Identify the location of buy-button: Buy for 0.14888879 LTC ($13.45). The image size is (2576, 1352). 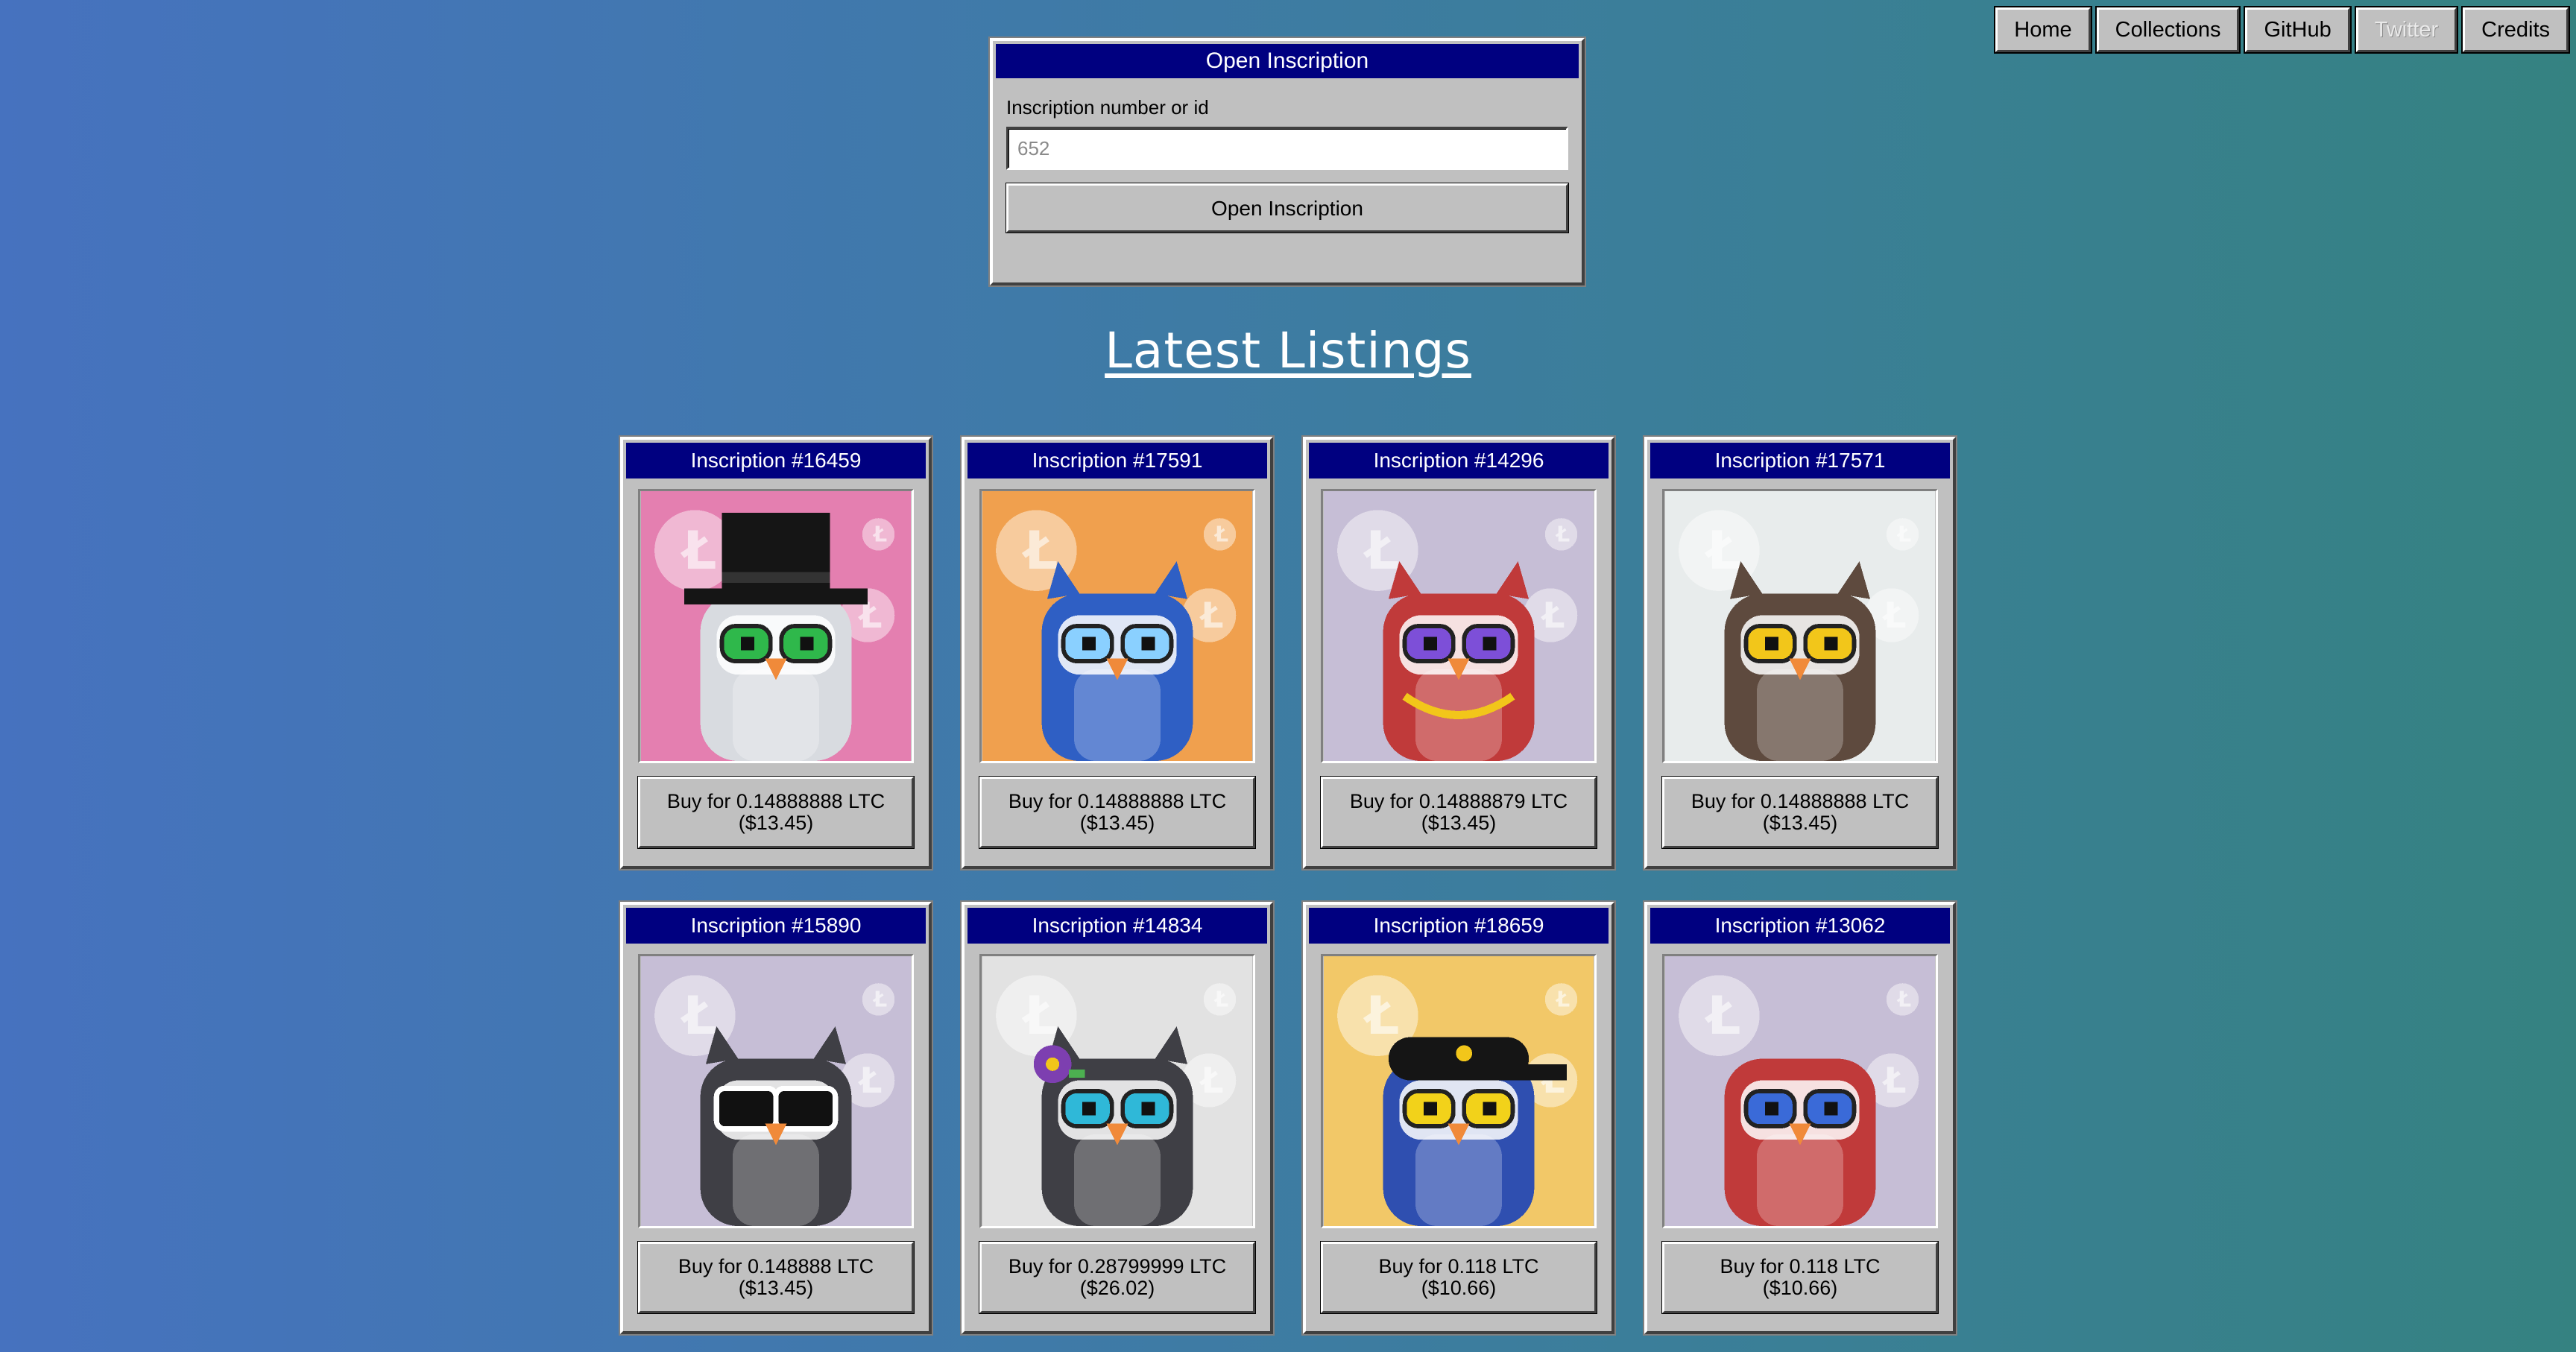
(1459, 812).